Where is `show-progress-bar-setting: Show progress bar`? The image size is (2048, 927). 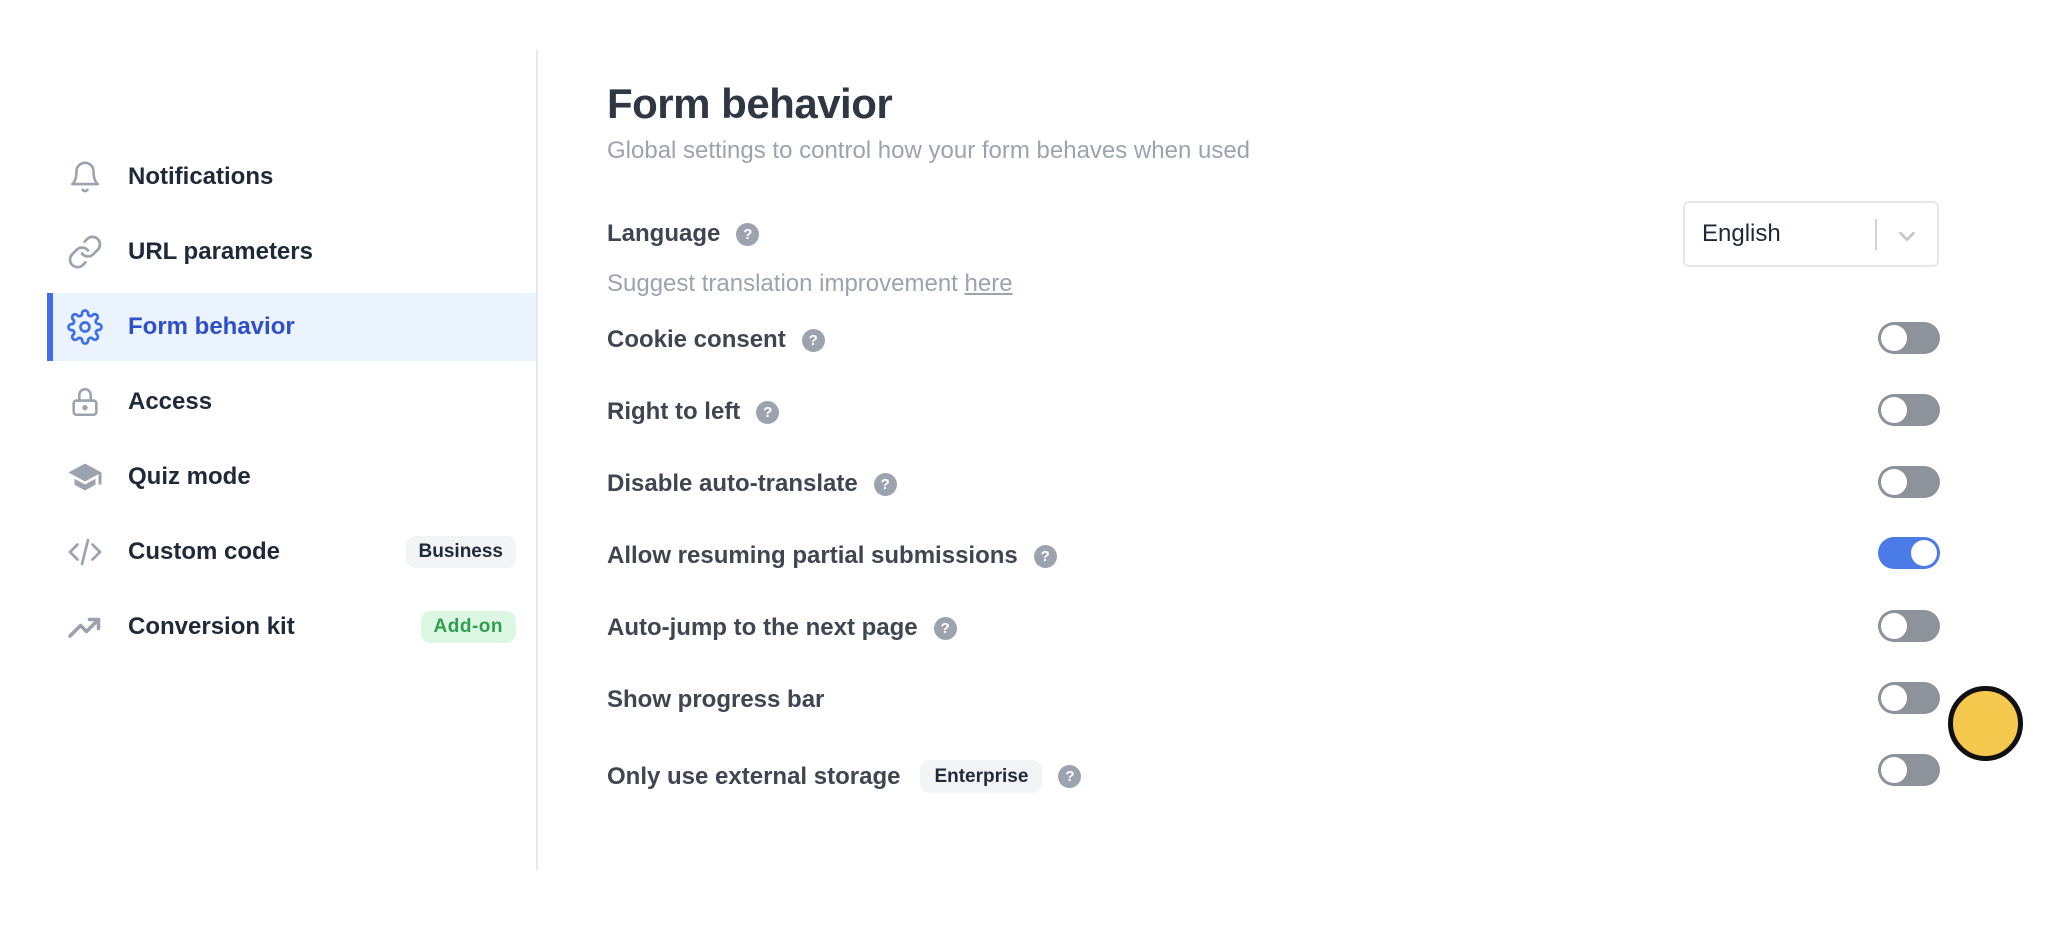
show-progress-bar-setting: Show progress bar is located at coordinates (715, 700).